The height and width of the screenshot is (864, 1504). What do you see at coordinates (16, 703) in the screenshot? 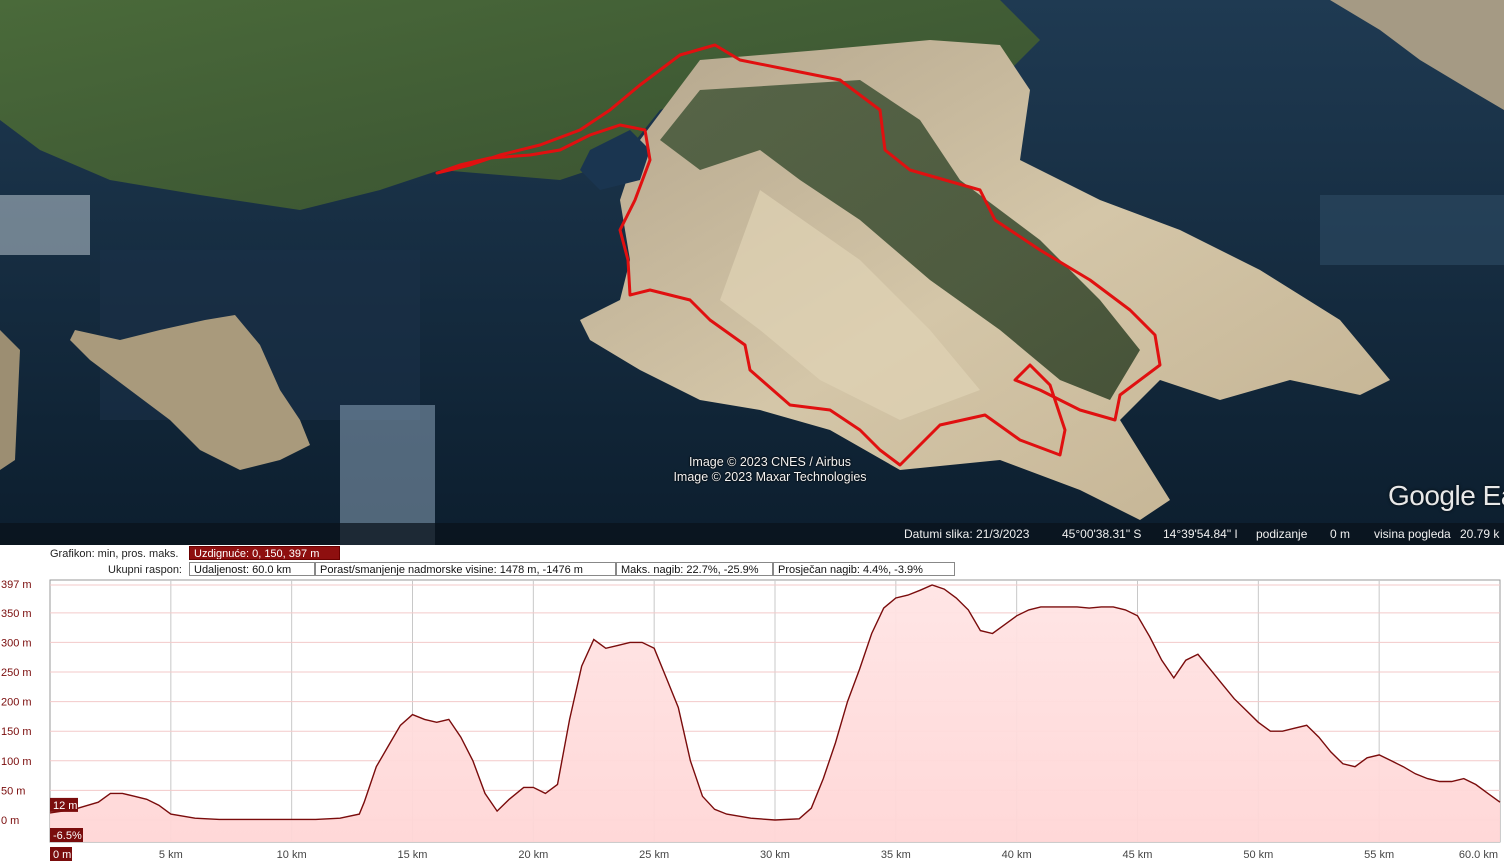
I see `y-tick-label: 200 m` at bounding box center [16, 703].